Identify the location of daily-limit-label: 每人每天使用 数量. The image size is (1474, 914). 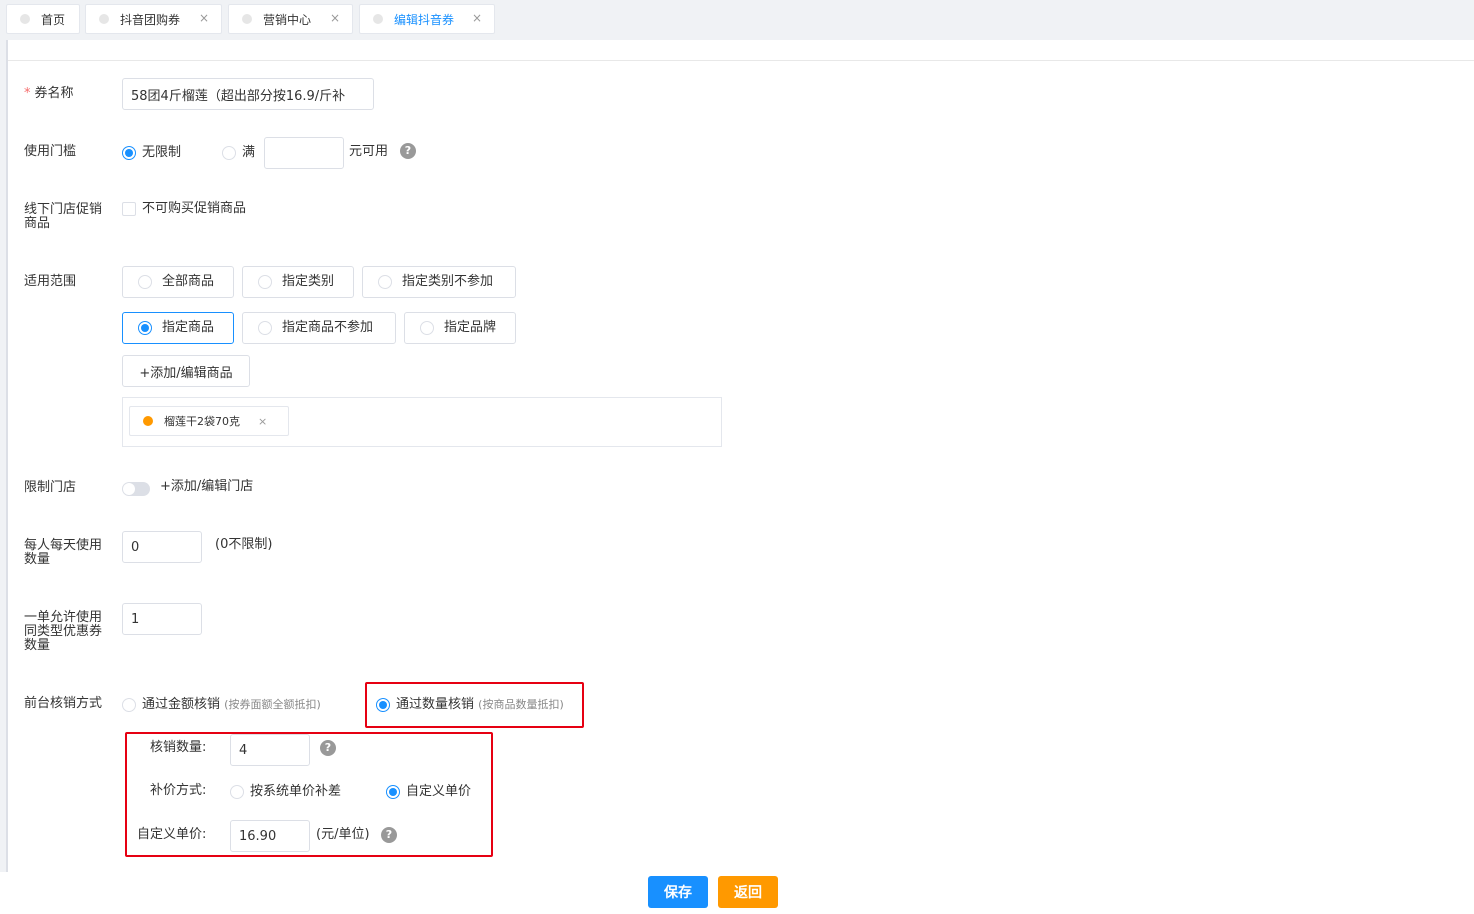
(63, 553).